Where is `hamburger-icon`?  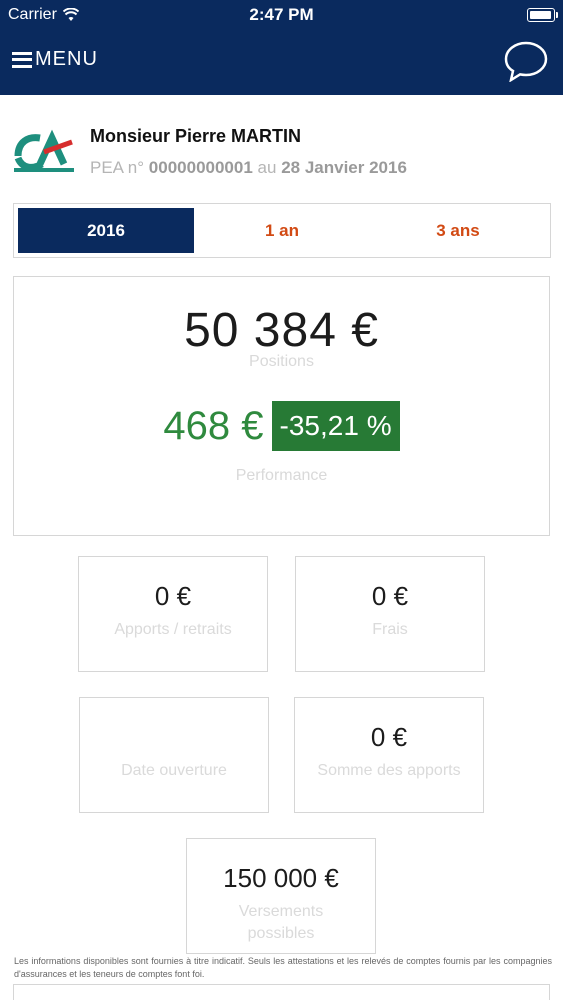 hamburger-icon is located at coordinates (22, 59).